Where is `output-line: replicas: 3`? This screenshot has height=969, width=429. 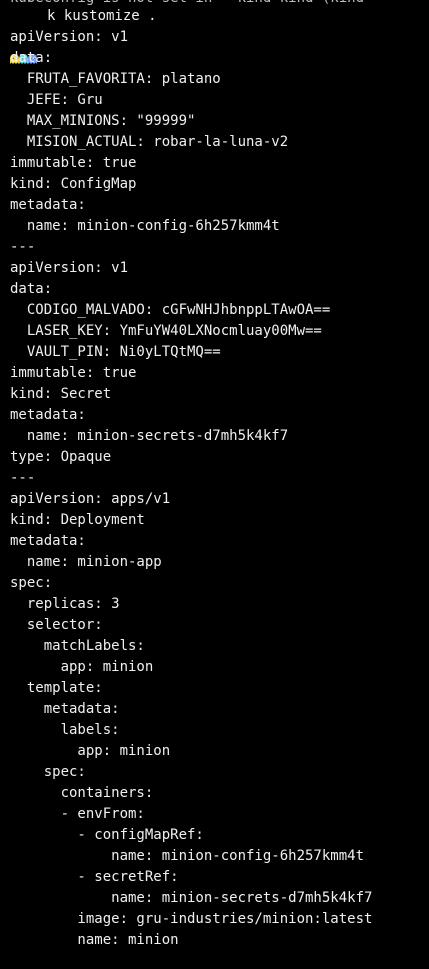 output-line: replicas: 3 is located at coordinates (65, 604).